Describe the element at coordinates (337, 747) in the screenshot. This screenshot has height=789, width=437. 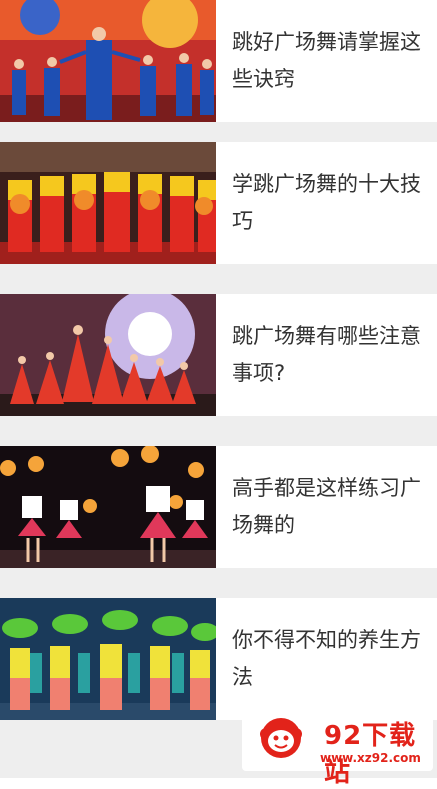
I see `site-watermark: 92下载站 www.xz92.com` at that location.